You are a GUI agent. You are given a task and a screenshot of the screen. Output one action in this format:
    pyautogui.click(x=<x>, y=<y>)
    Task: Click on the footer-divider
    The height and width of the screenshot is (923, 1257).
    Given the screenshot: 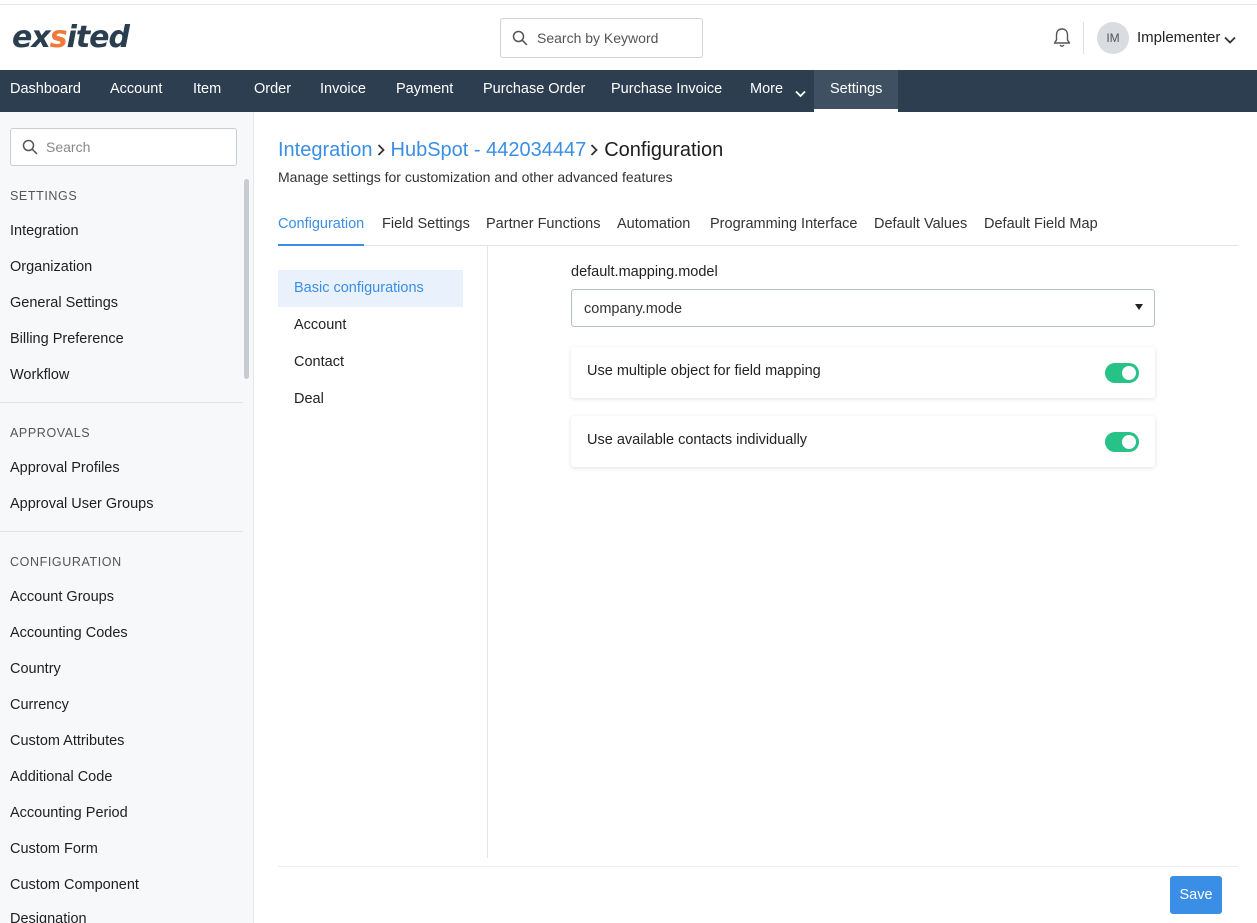 What is the action you would take?
    pyautogui.click(x=758, y=866)
    